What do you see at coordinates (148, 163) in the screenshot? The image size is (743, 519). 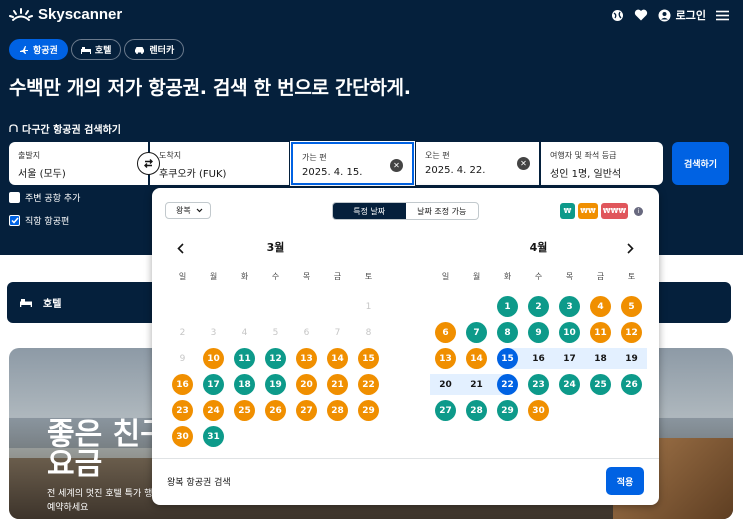 I see `swap-button` at bounding box center [148, 163].